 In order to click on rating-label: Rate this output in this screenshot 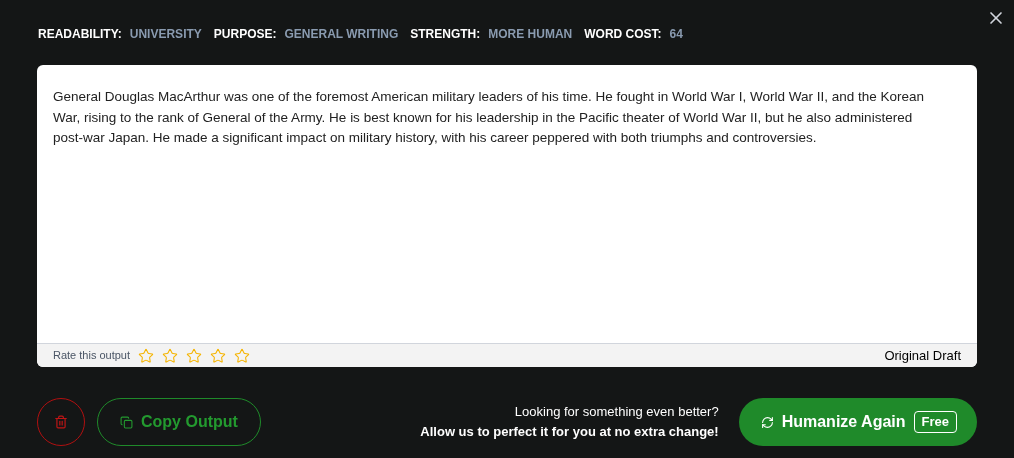, I will do `click(92, 356)`.